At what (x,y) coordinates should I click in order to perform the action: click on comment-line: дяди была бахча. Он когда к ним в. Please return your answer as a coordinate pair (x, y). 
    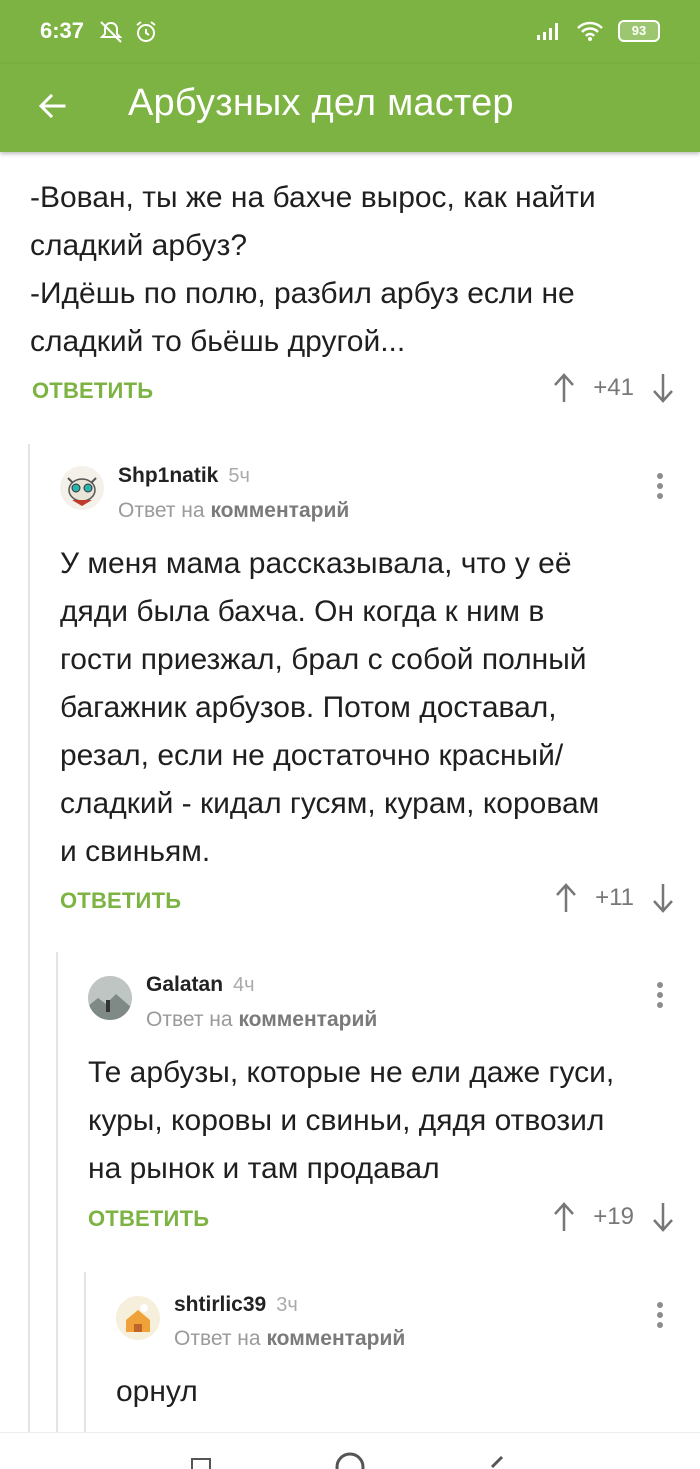
    Looking at the image, I should click on (302, 611).